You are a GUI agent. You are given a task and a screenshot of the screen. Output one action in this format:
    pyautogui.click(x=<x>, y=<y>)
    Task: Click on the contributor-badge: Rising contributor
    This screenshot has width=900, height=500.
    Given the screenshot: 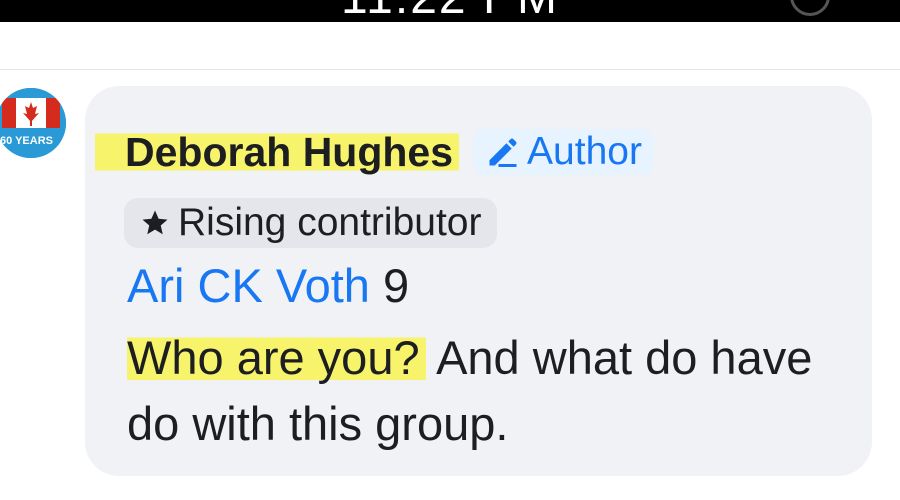 What is the action you would take?
    pyautogui.click(x=311, y=223)
    